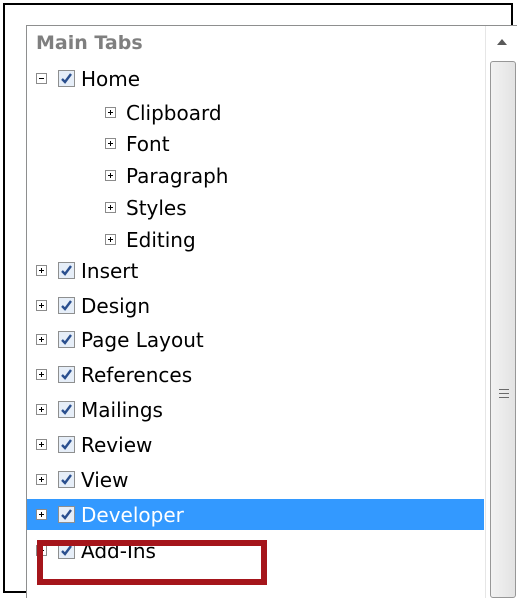 The height and width of the screenshot is (598, 518). Describe the element at coordinates (255, 175) in the screenshot. I see `tree-item-paragraph: Paragraph` at that location.